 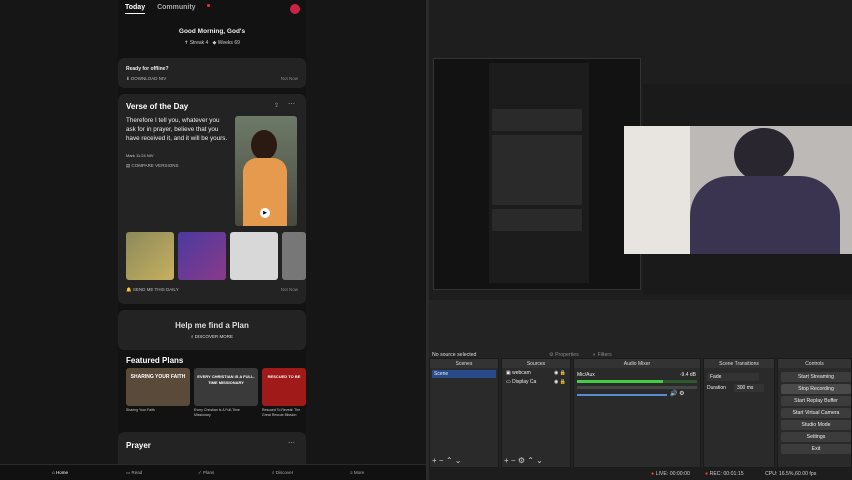 I want to click on source-item: ▣ webcam ◉ 🔒, so click(x=536, y=373).